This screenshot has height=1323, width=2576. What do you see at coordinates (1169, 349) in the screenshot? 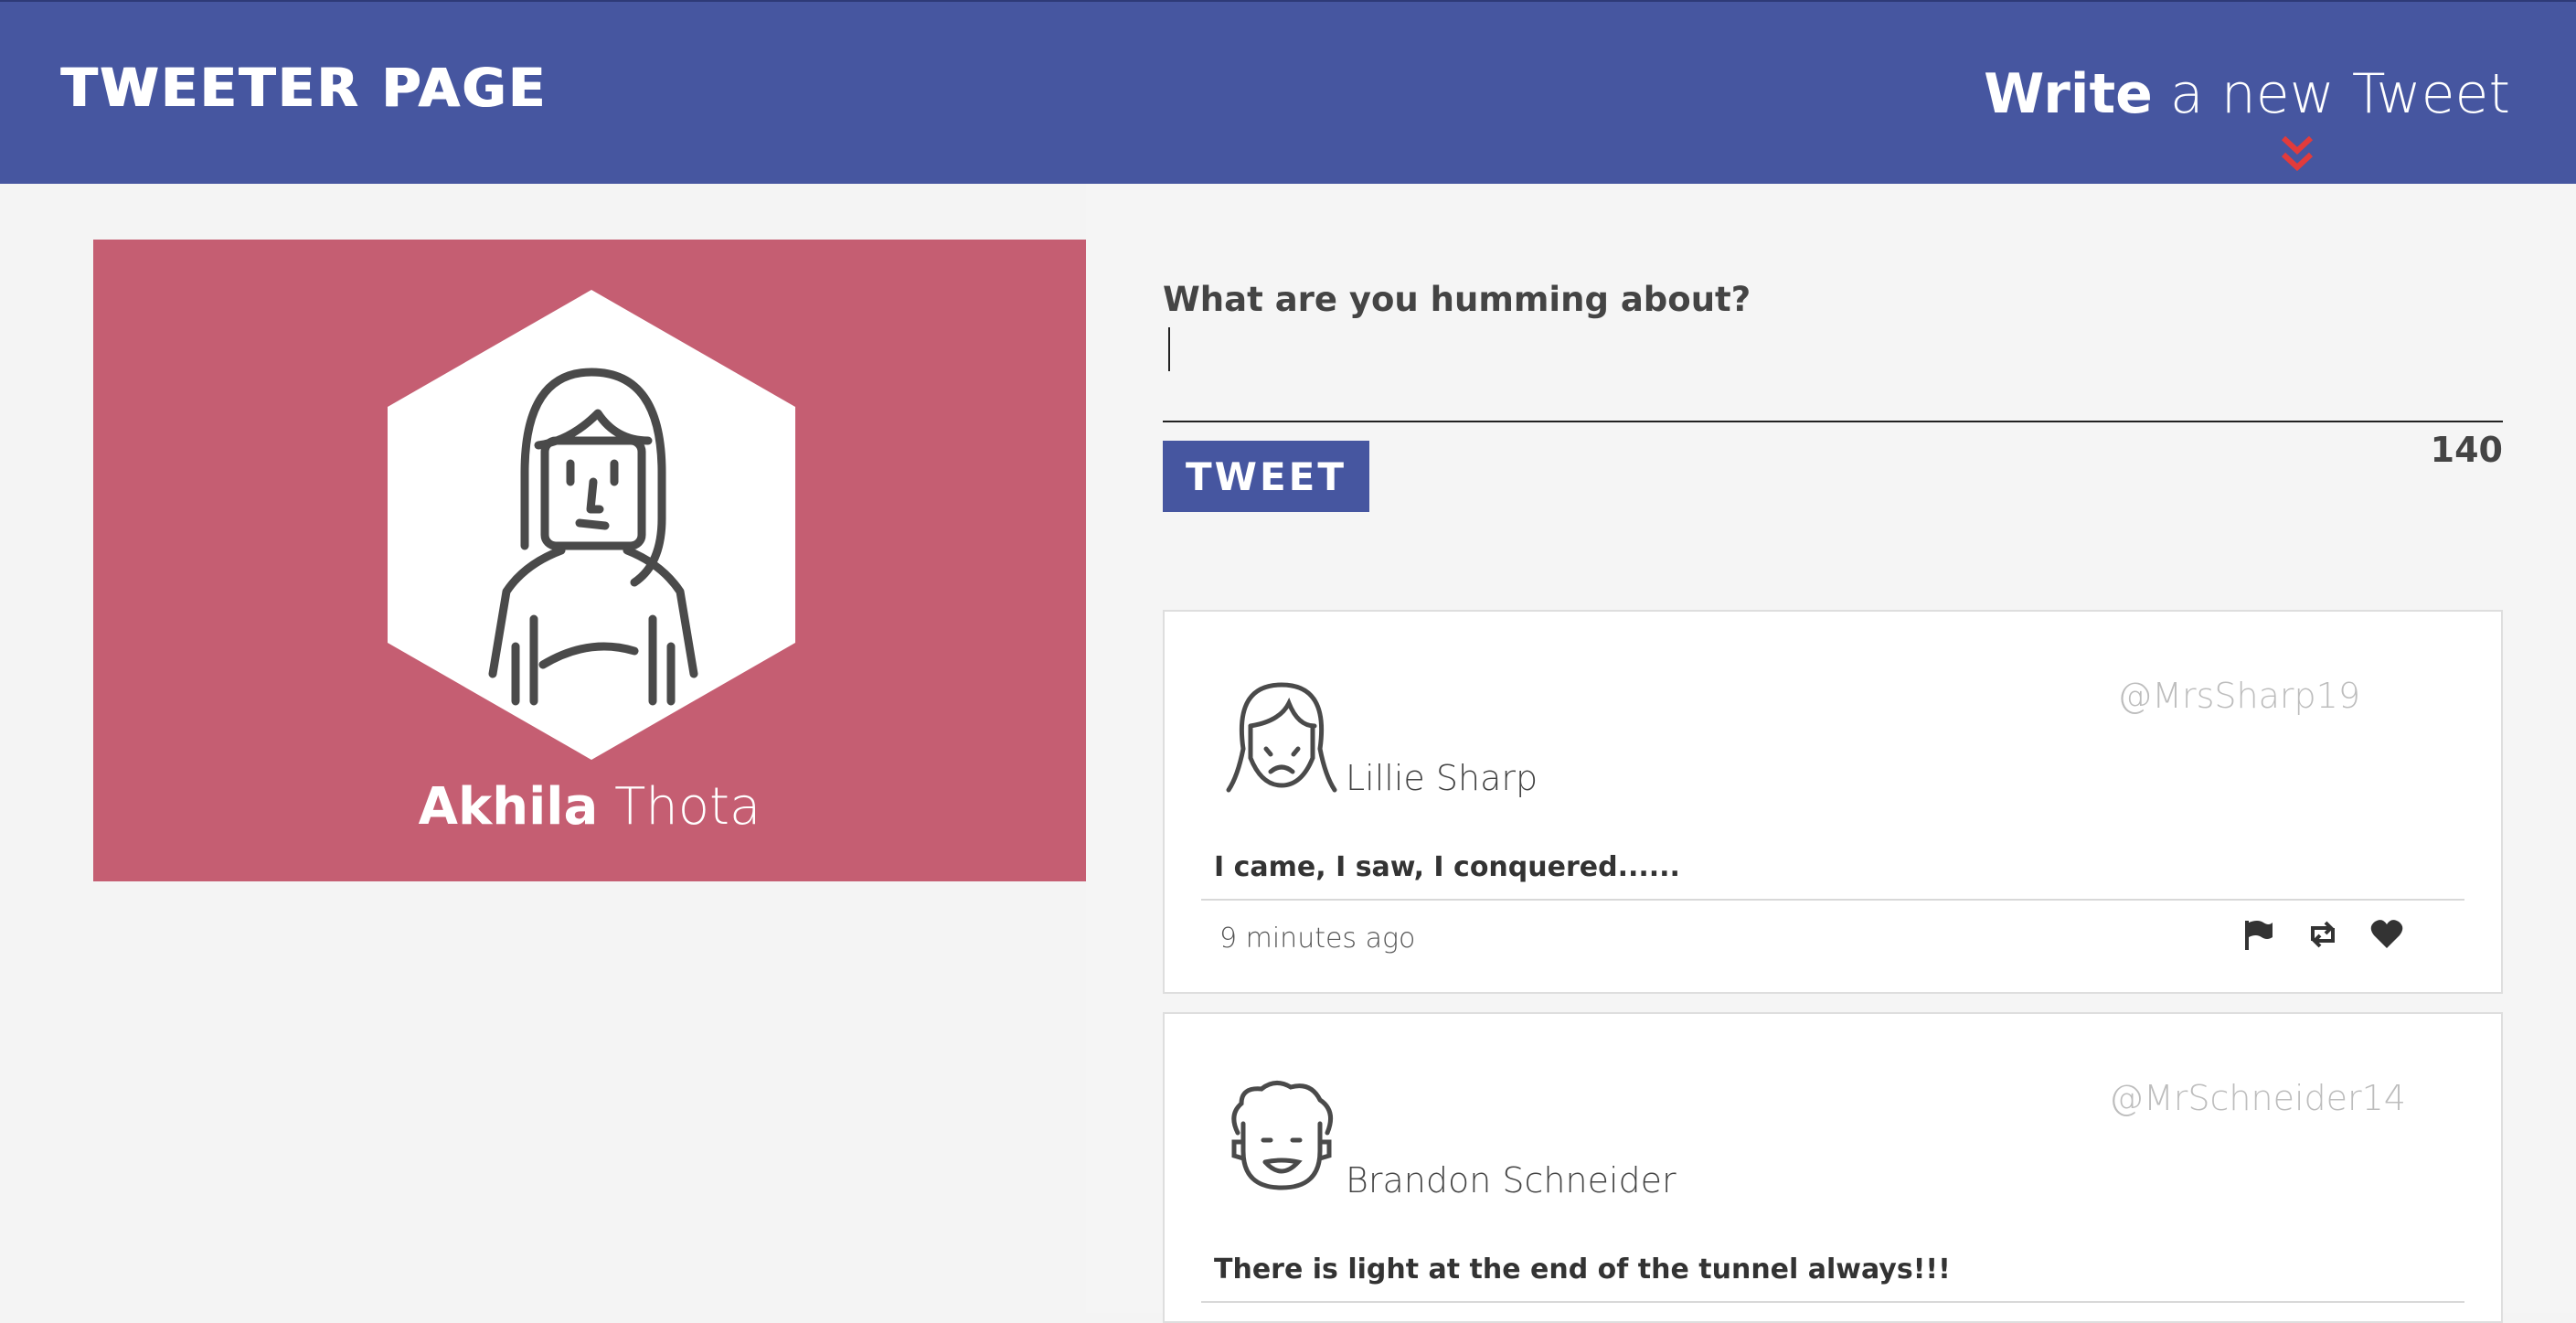
I see `text-caret` at bounding box center [1169, 349].